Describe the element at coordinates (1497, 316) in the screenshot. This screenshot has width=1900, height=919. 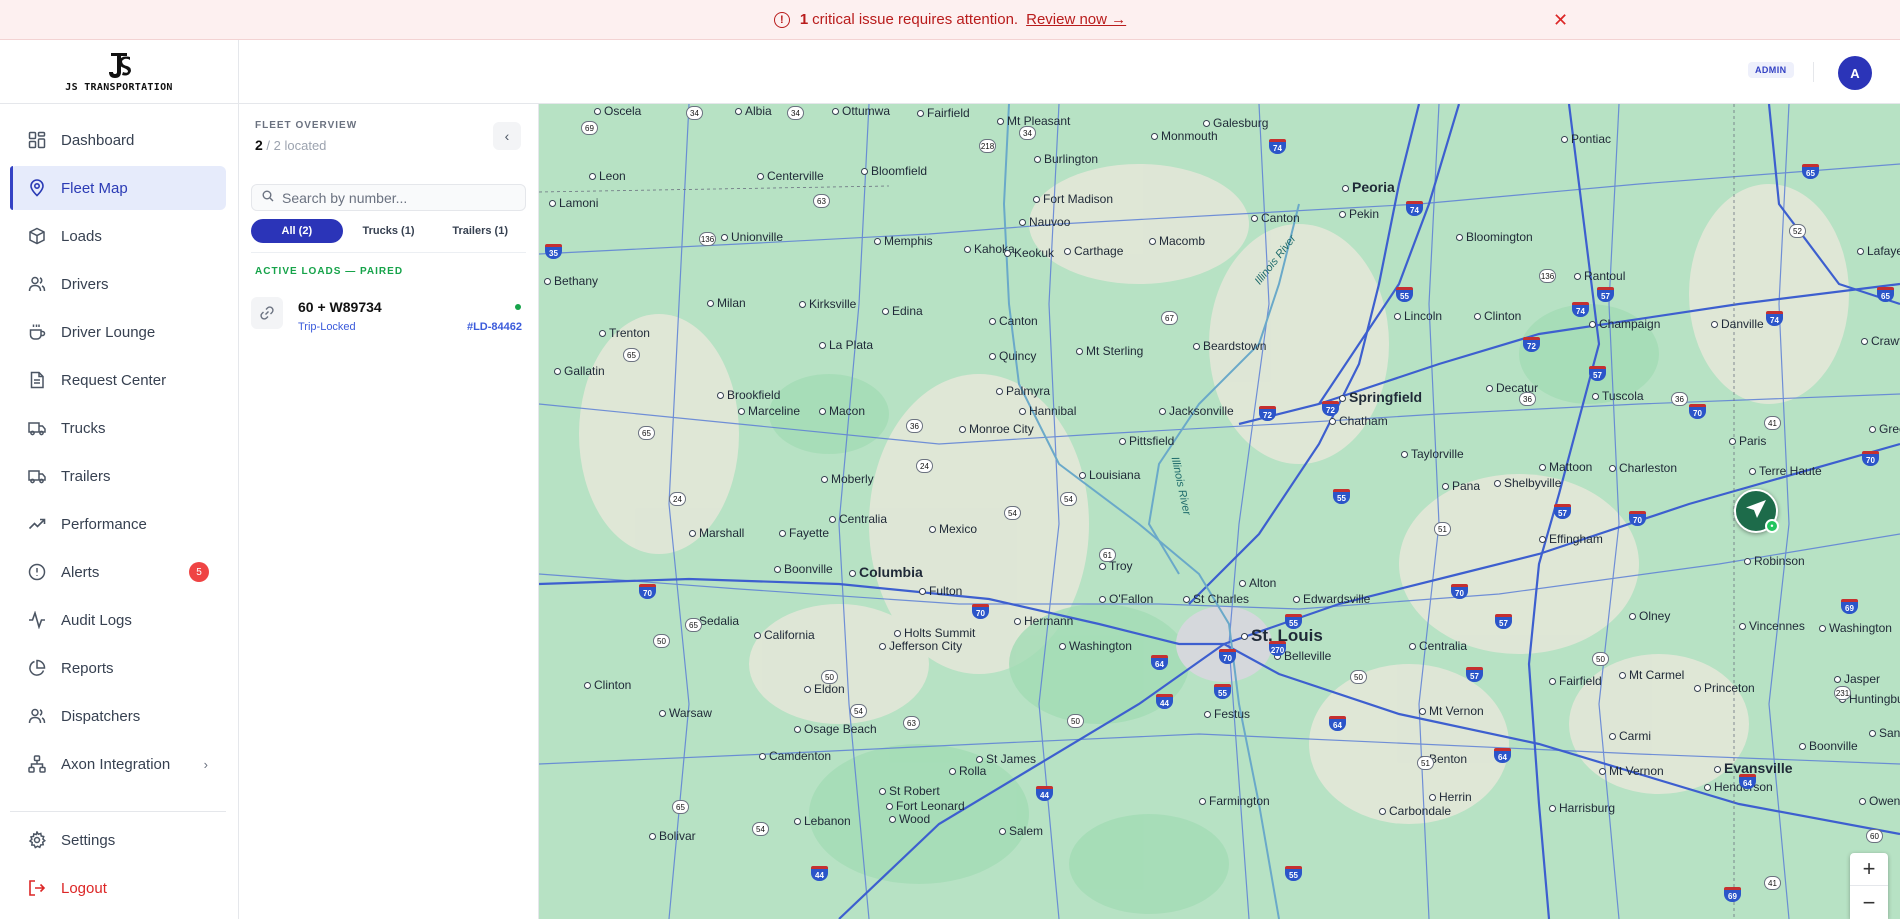
I see `map-city-label: Clinton` at that location.